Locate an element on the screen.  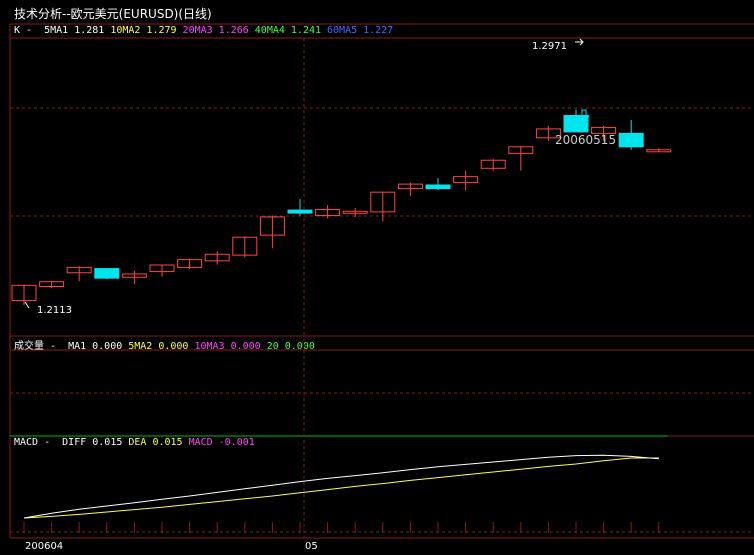
high-price-label: 1.2971 is located at coordinates (549, 46).